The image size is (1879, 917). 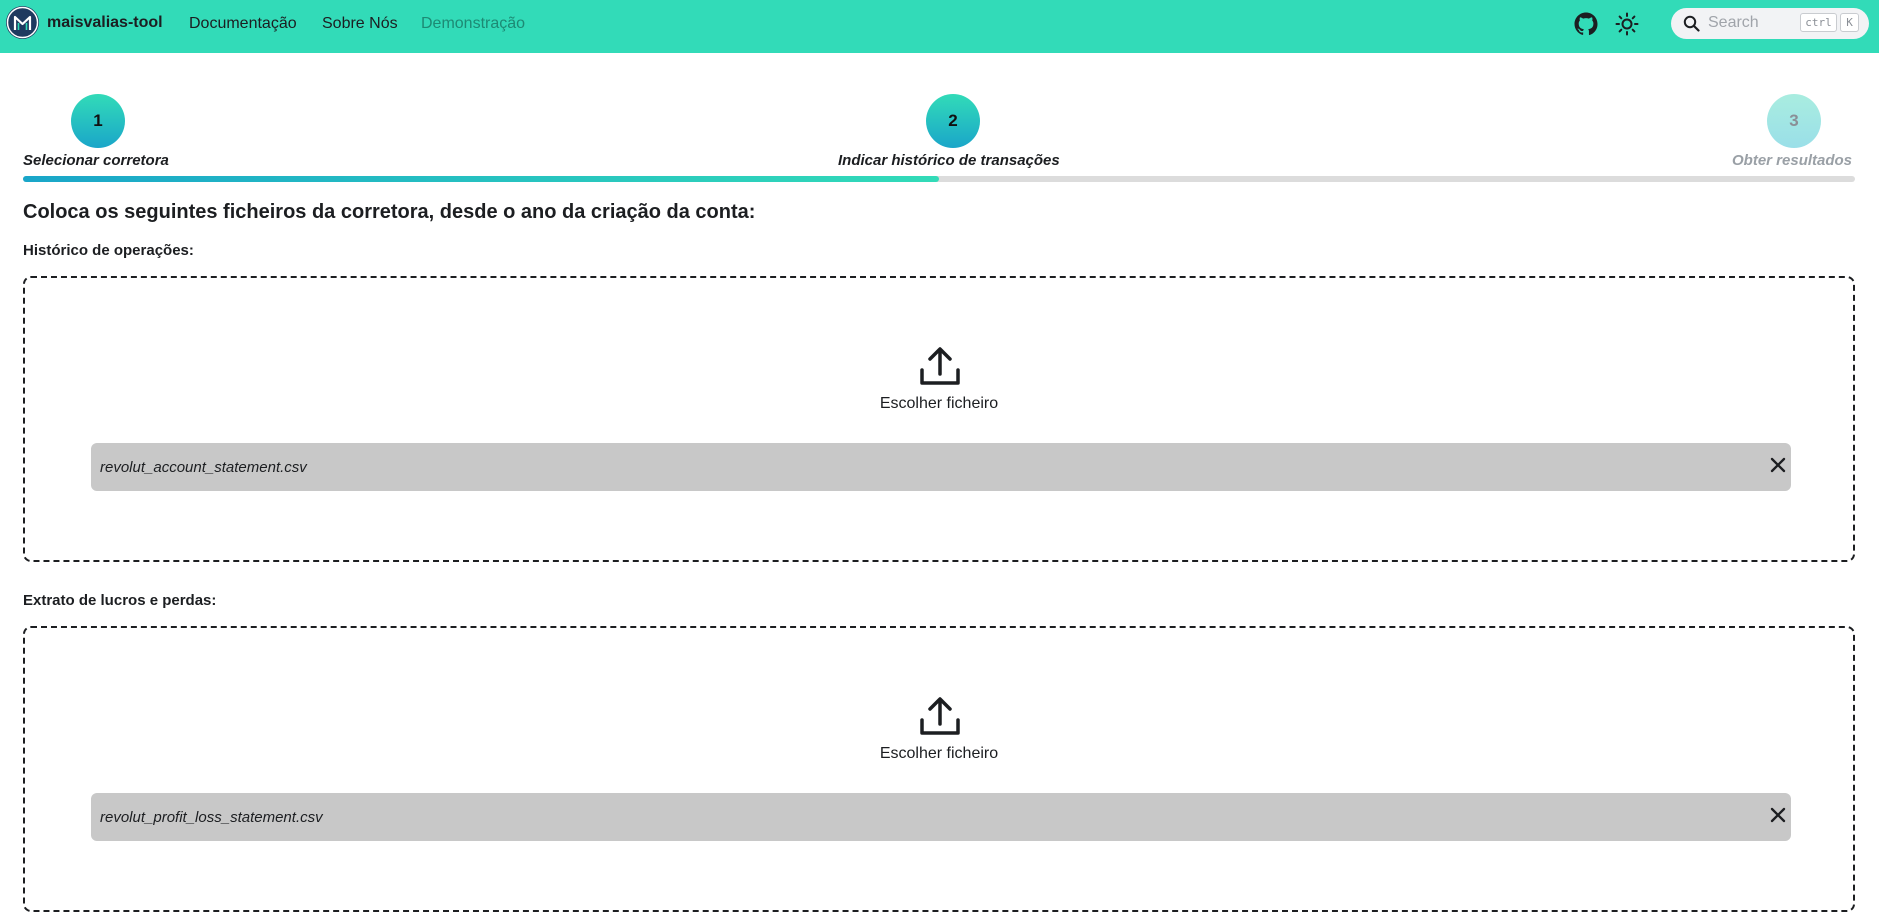 What do you see at coordinates (1733, 22) in the screenshot?
I see `search-placeholder: Search` at bounding box center [1733, 22].